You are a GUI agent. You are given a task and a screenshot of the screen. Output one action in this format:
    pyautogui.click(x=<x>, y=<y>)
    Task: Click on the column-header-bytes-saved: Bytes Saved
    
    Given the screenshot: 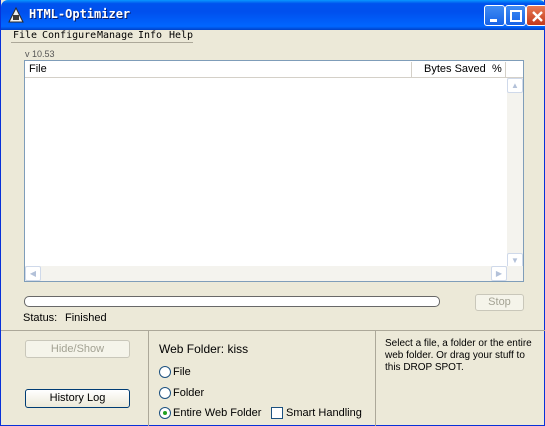 What is the action you would take?
    pyautogui.click(x=455, y=69)
    